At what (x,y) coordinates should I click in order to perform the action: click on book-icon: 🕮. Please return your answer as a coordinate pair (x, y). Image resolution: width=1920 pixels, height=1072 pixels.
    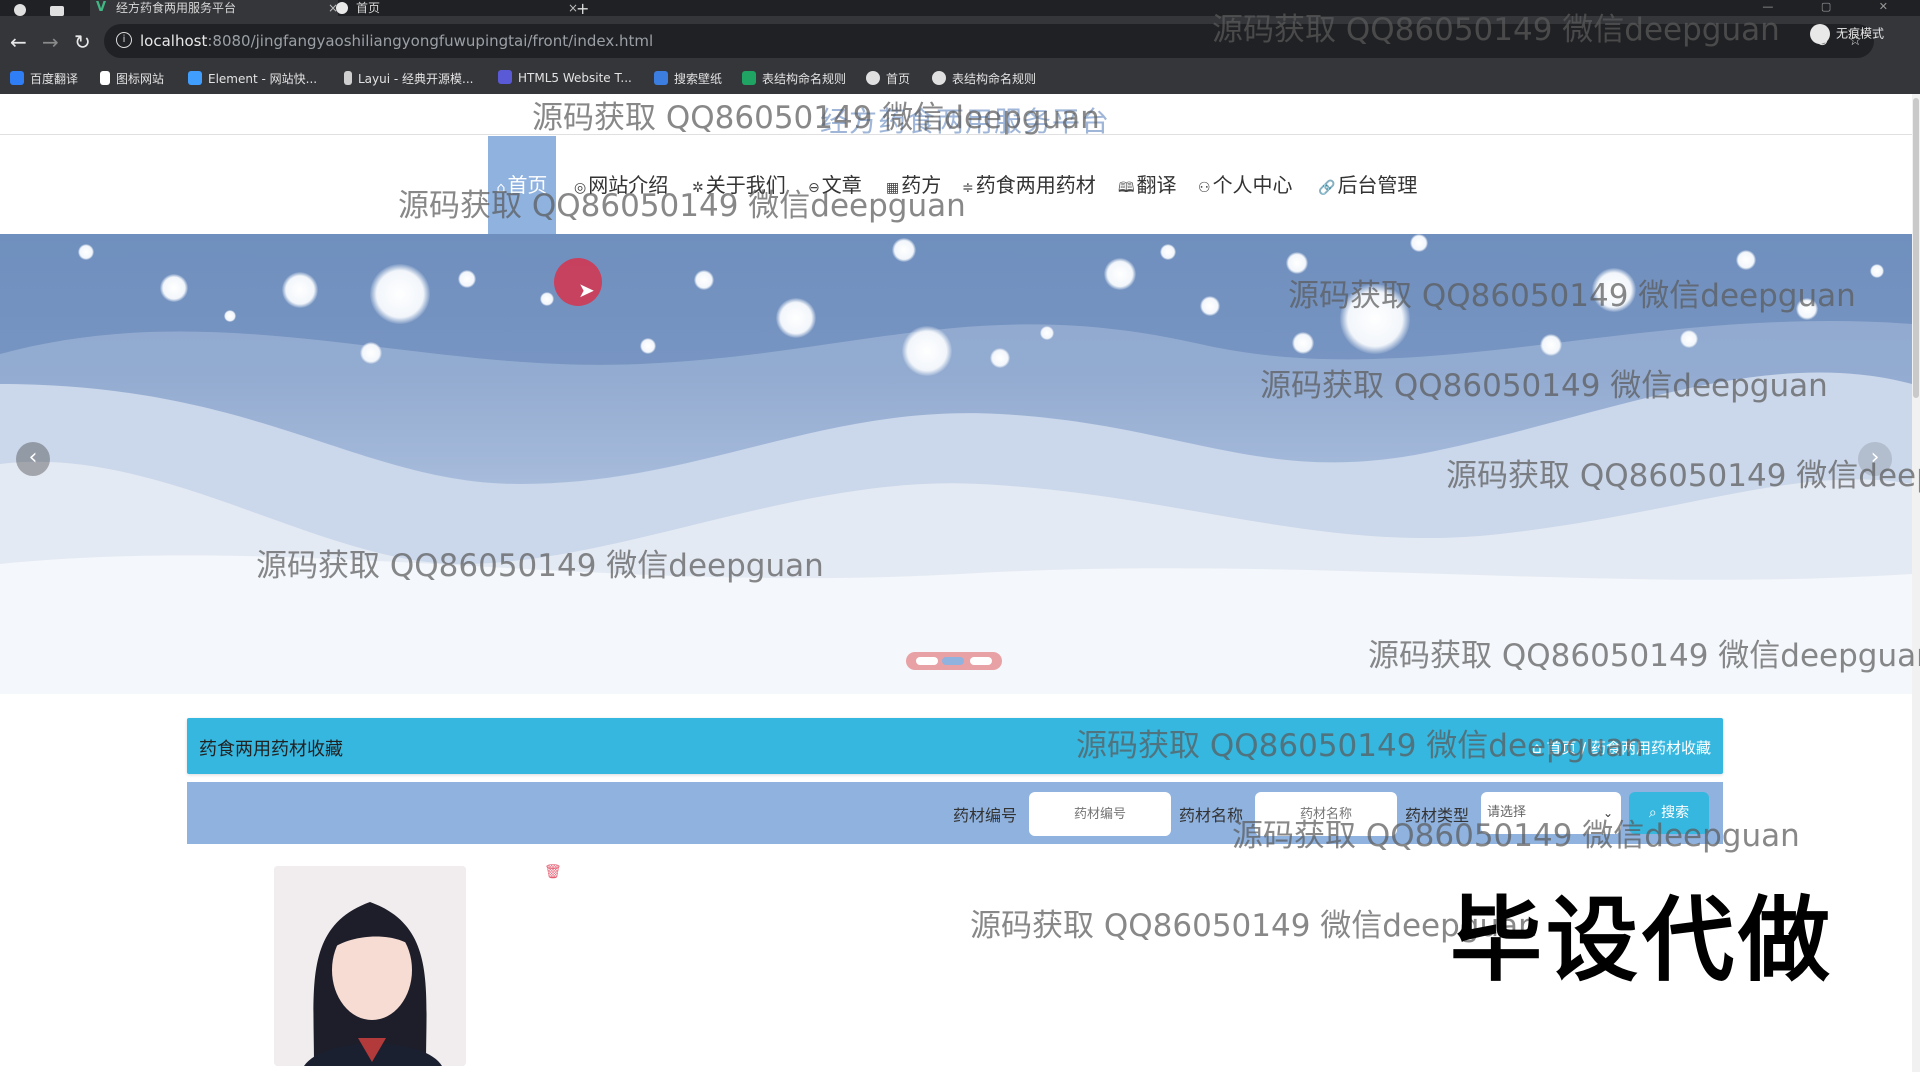
    Looking at the image, I should click on (1126, 188).